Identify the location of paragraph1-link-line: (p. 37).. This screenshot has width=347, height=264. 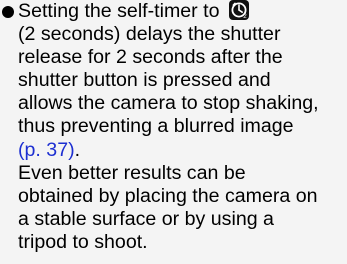
(181, 150).